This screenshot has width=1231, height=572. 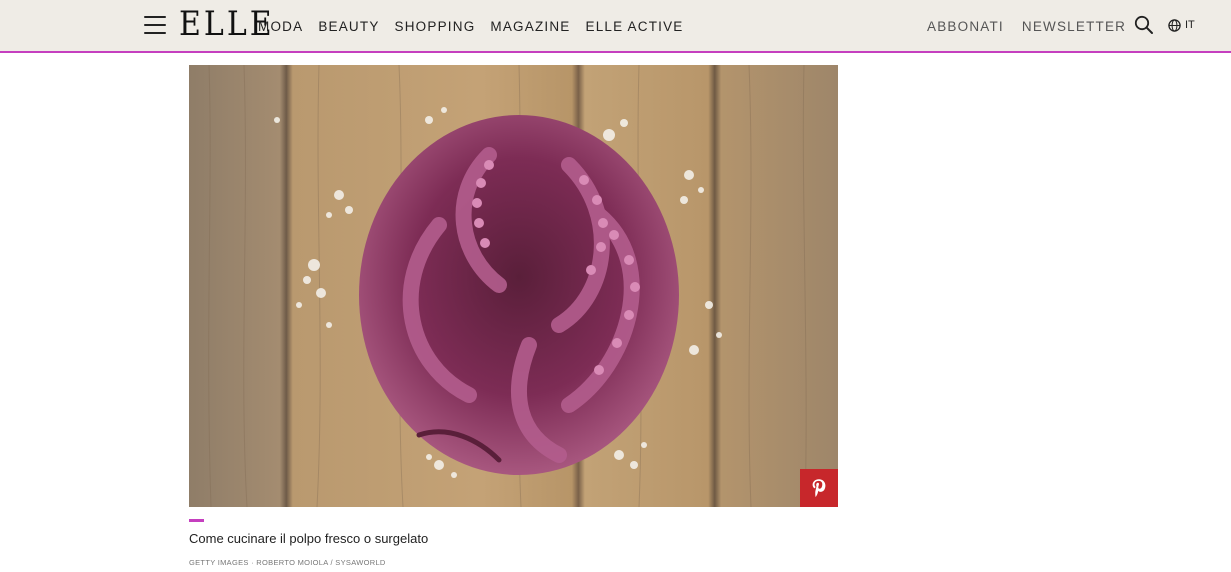 I want to click on language-code: IT, so click(x=1190, y=25).